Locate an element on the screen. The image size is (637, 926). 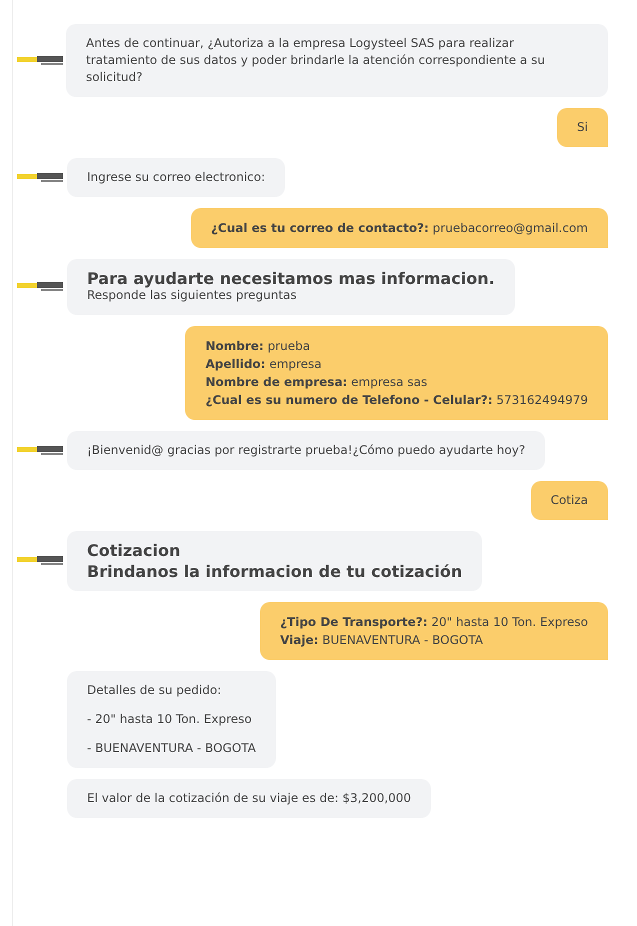
field-line: Viaje: BUENAVENTURA - BOGOTA is located at coordinates (382, 640).